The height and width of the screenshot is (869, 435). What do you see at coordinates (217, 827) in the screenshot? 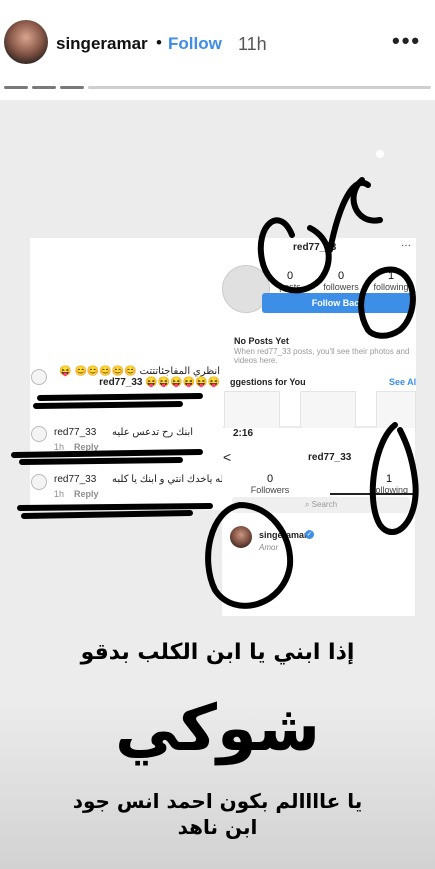
I see `caption-line-3b: ابن ناهد` at bounding box center [217, 827].